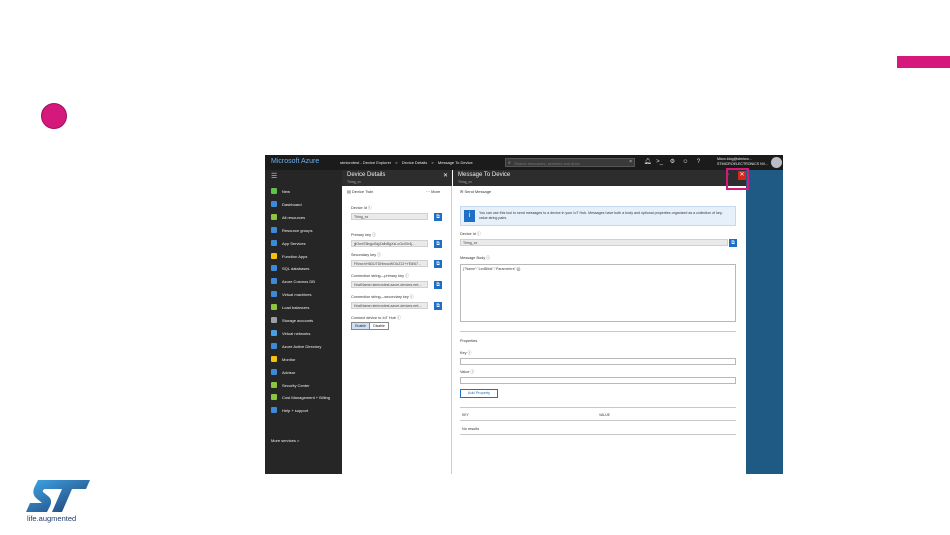 This screenshot has height=535, width=950. Describe the element at coordinates (303, 410) in the screenshot. I see `sidebar-item-help-support: Help + support` at that location.